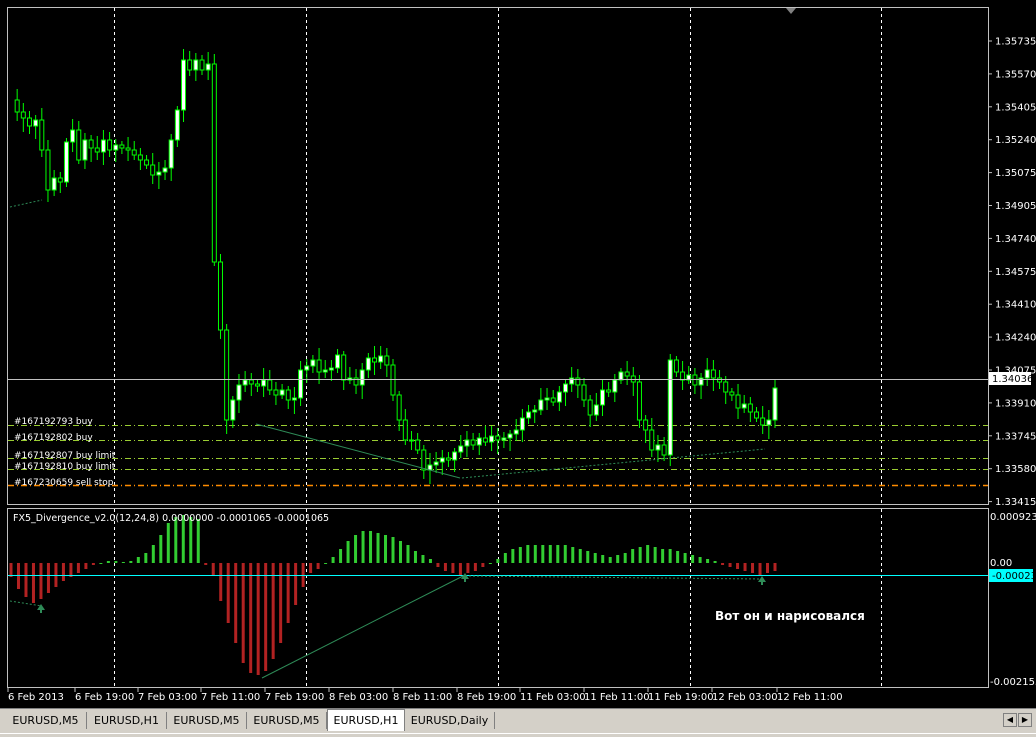 This screenshot has width=1036, height=737. I want to click on triangle-right-icon: ▶, so click(1025, 720).